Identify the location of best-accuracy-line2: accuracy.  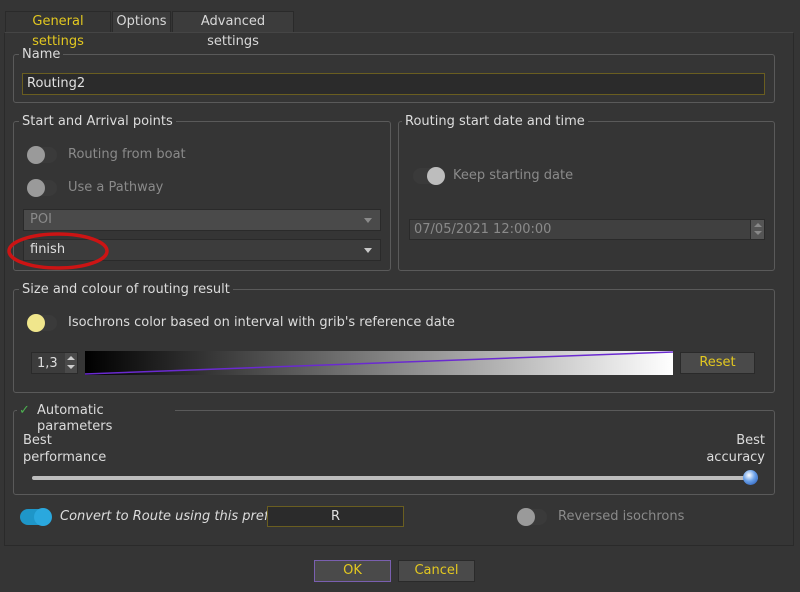
(735, 457).